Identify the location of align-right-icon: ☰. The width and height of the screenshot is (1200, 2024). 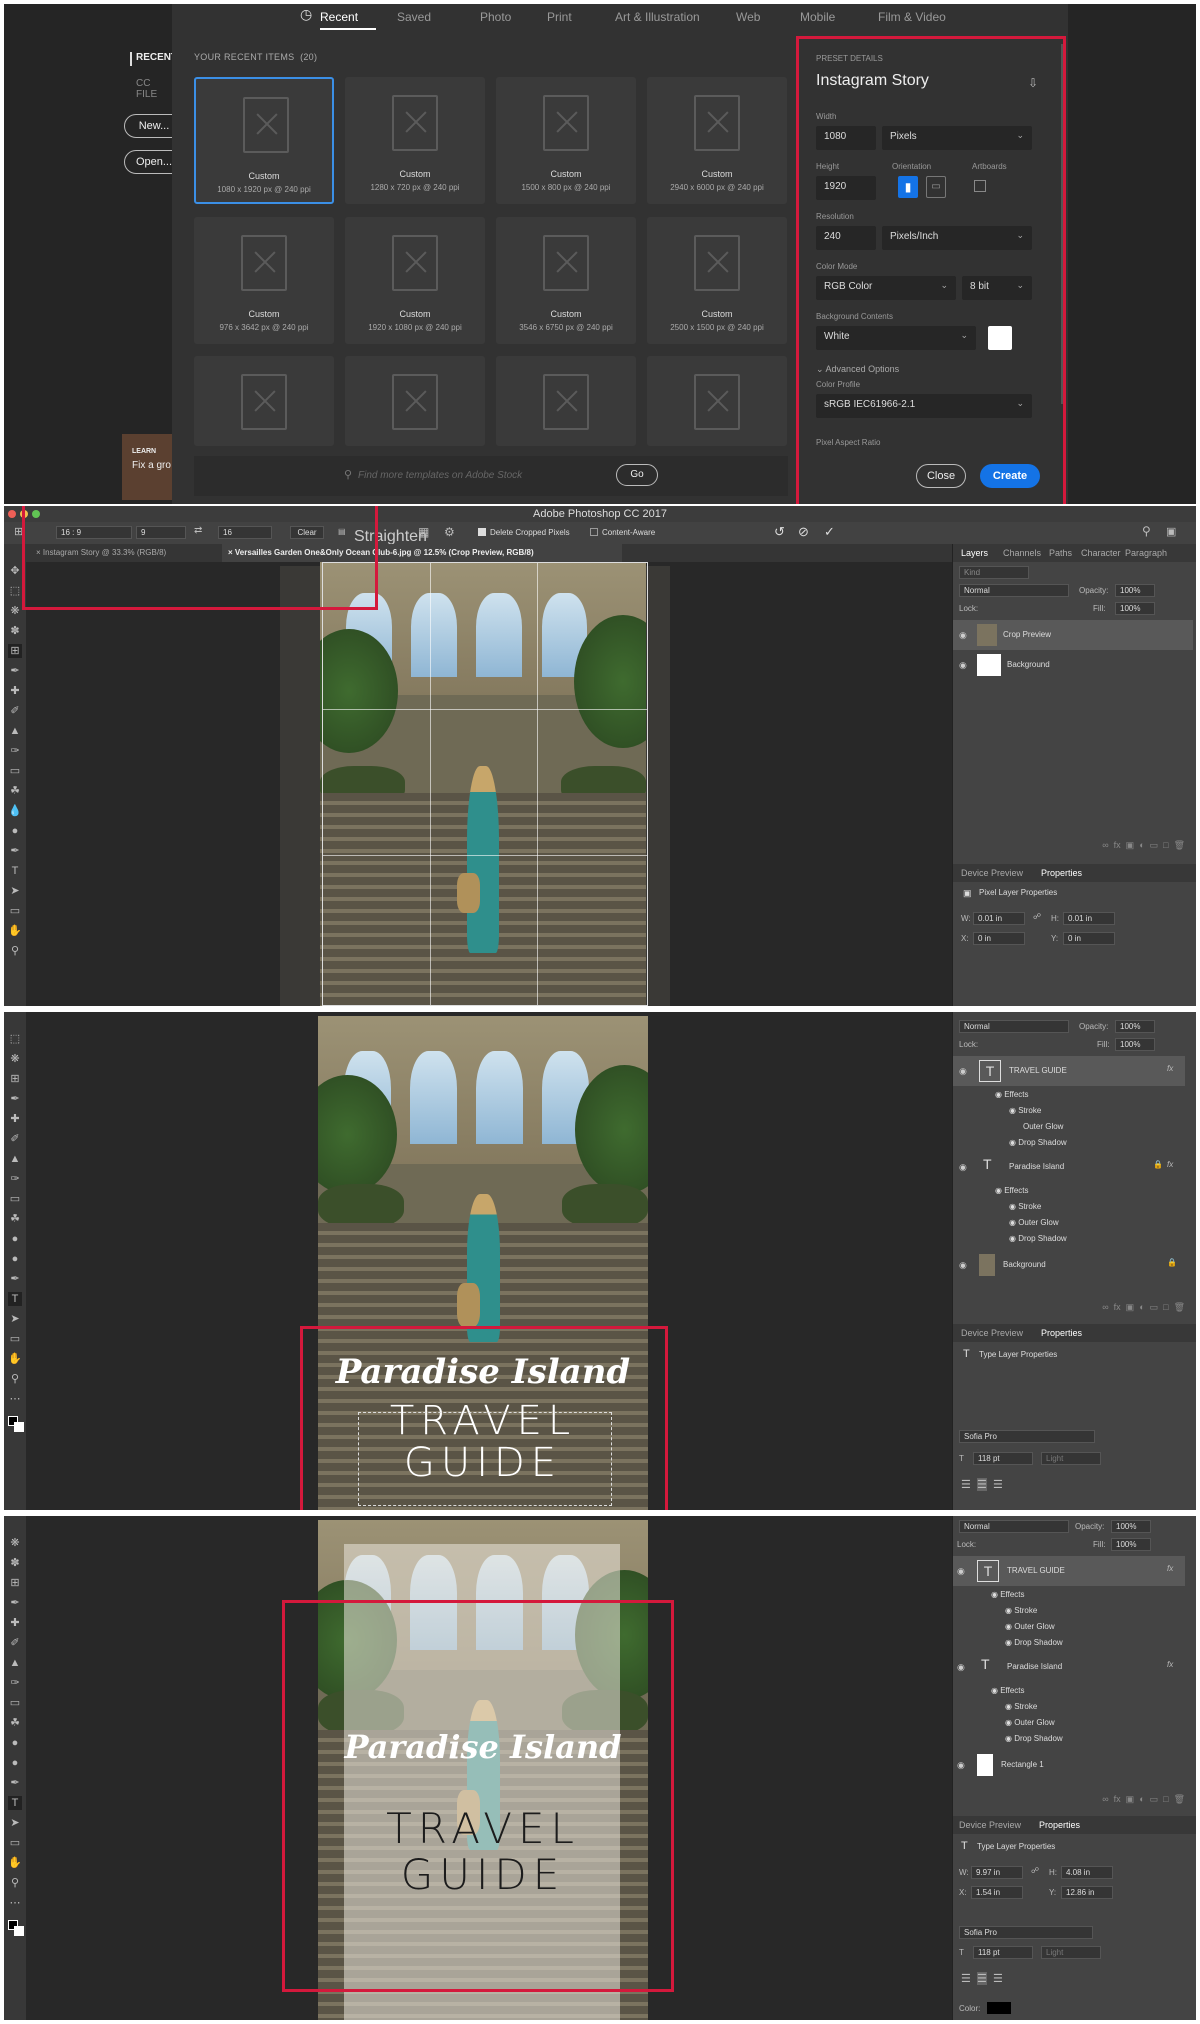
(998, 1978).